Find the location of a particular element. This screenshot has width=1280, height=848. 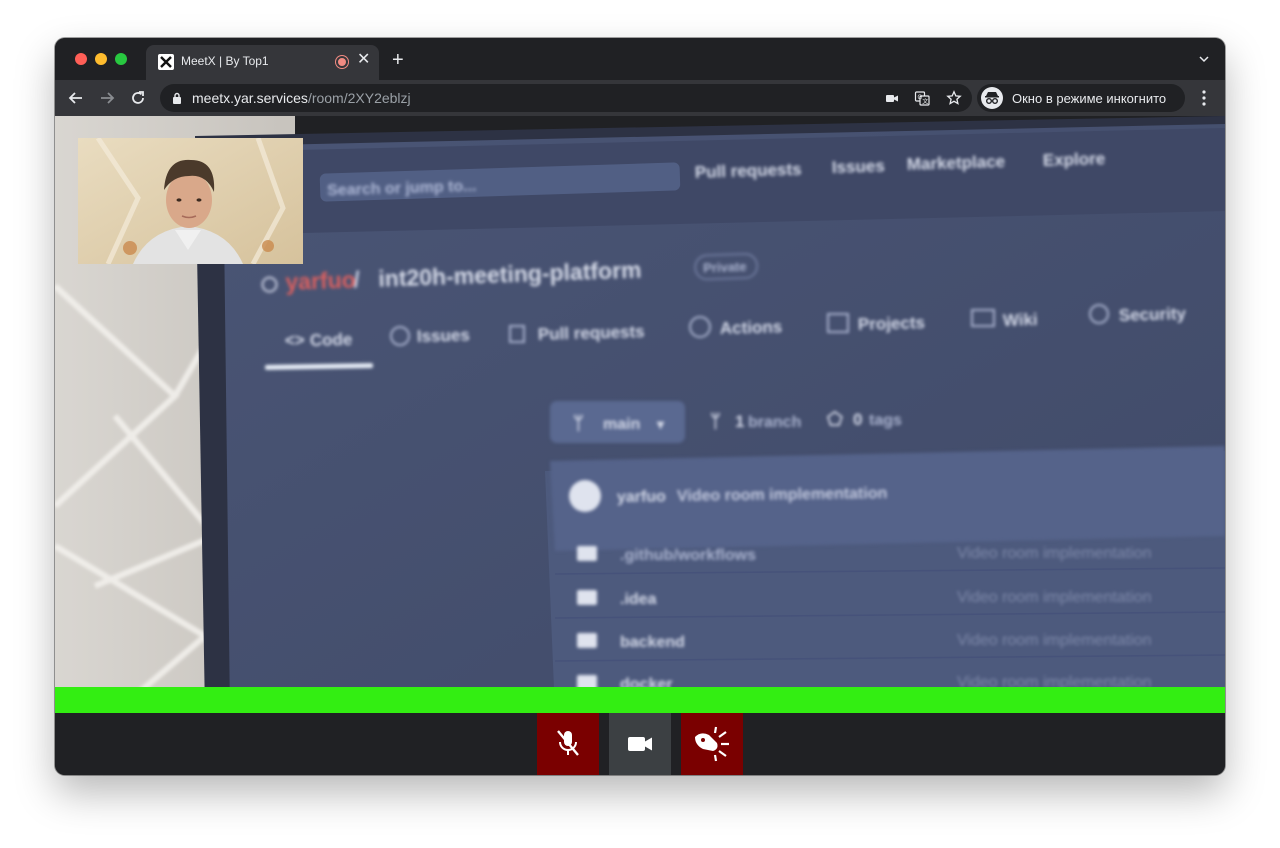

forward-arrow-icon is located at coordinates (107, 98).